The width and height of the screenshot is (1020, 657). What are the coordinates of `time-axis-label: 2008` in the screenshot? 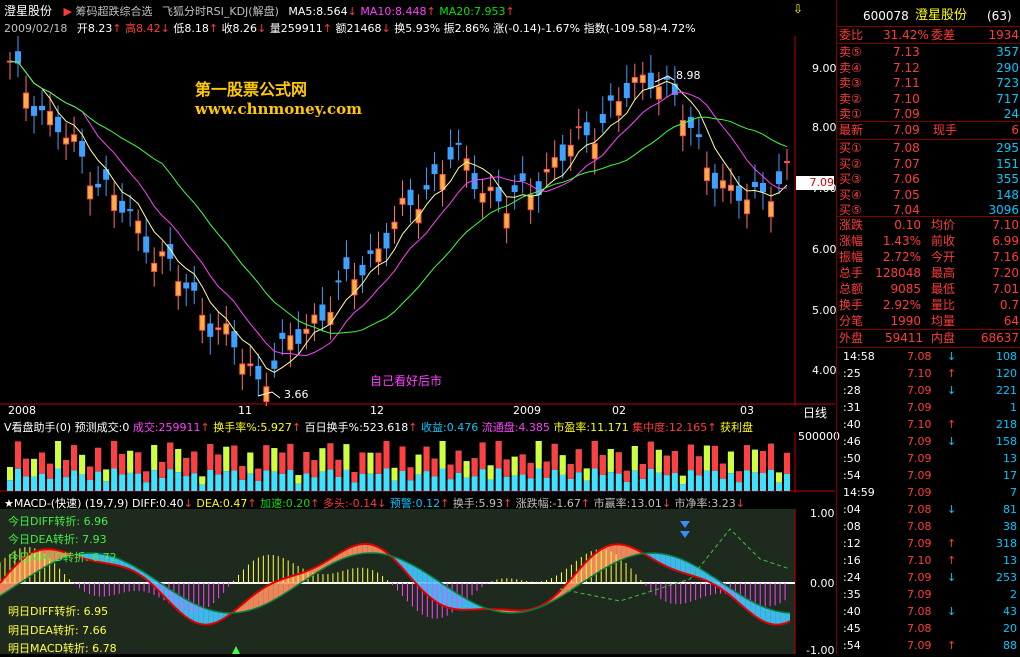 It's located at (22, 410).